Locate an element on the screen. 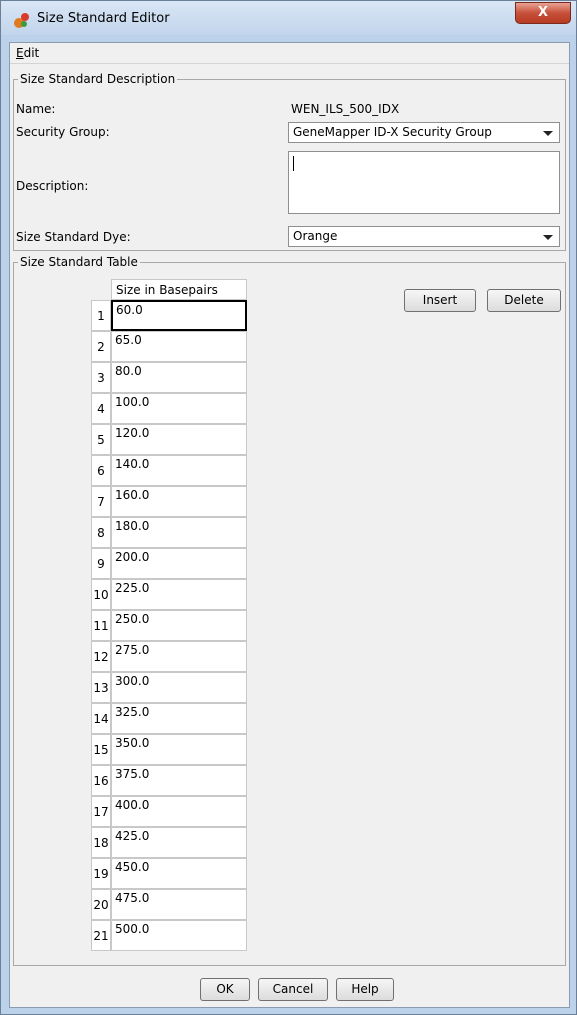 The height and width of the screenshot is (1015, 577). description-label: Description: is located at coordinates (52, 186).